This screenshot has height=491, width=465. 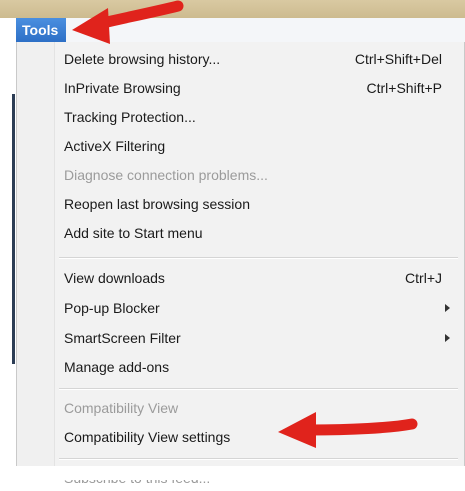 What do you see at coordinates (157, 204) in the screenshot?
I see `menu-item-label: Reopen last browsing session` at bounding box center [157, 204].